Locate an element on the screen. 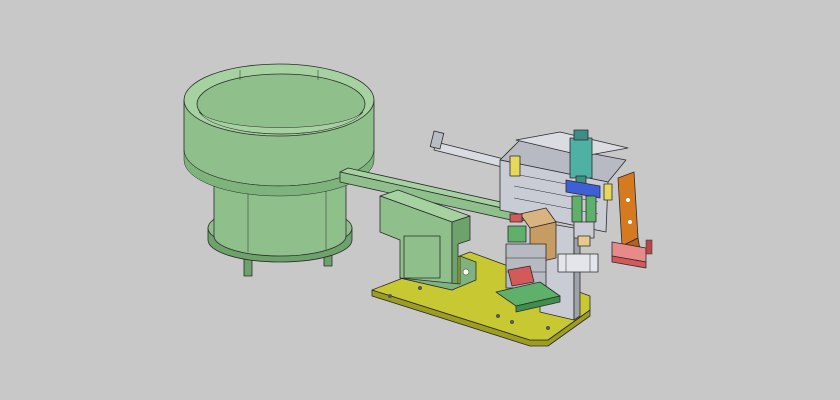  vertical-cylinder is located at coordinates (581, 158).